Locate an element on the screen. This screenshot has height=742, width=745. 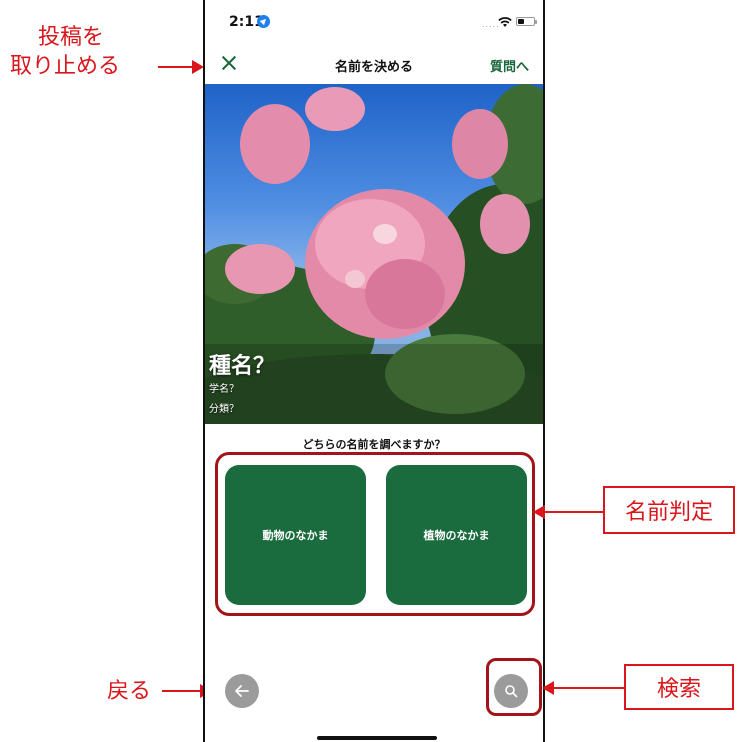
home-indicator is located at coordinates (377, 738).